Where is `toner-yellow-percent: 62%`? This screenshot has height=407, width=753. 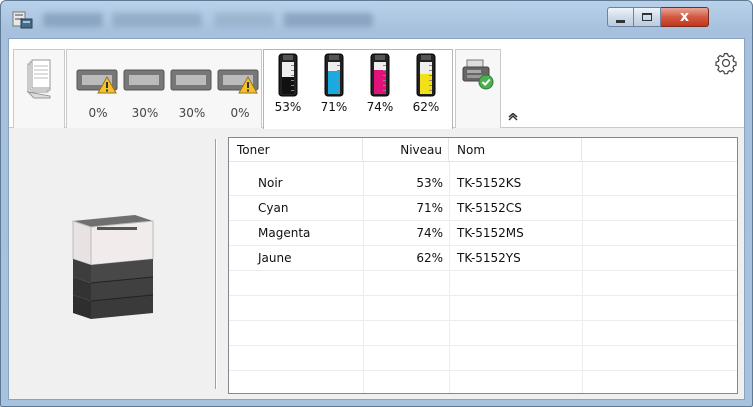
toner-yellow-percent: 62% is located at coordinates (426, 107).